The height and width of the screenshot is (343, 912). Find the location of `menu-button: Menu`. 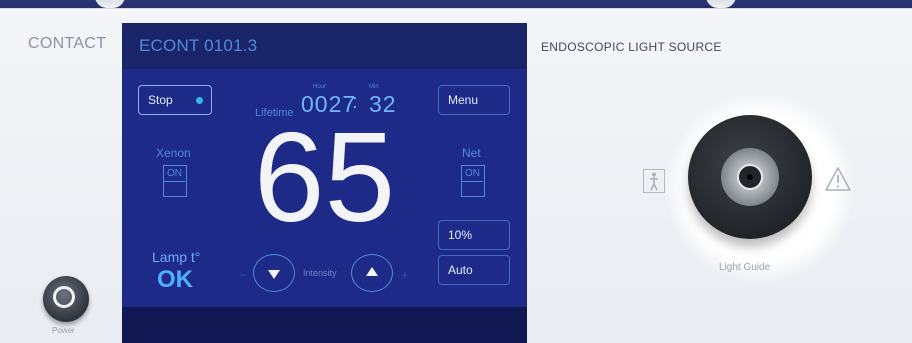

menu-button: Menu is located at coordinates (474, 100).